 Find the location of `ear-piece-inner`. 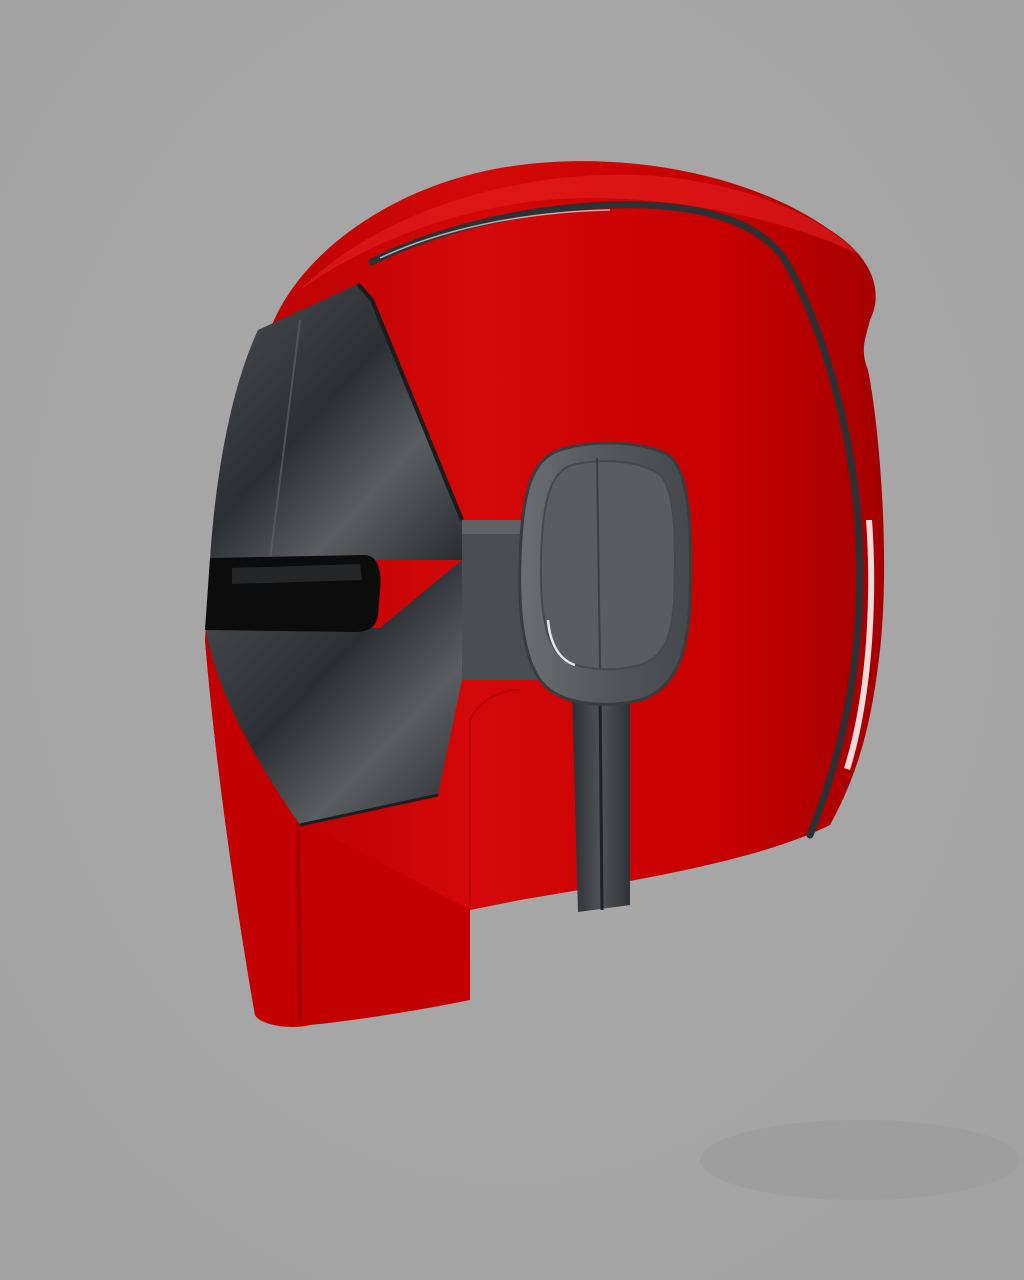

ear-piece-inner is located at coordinates (607, 565).